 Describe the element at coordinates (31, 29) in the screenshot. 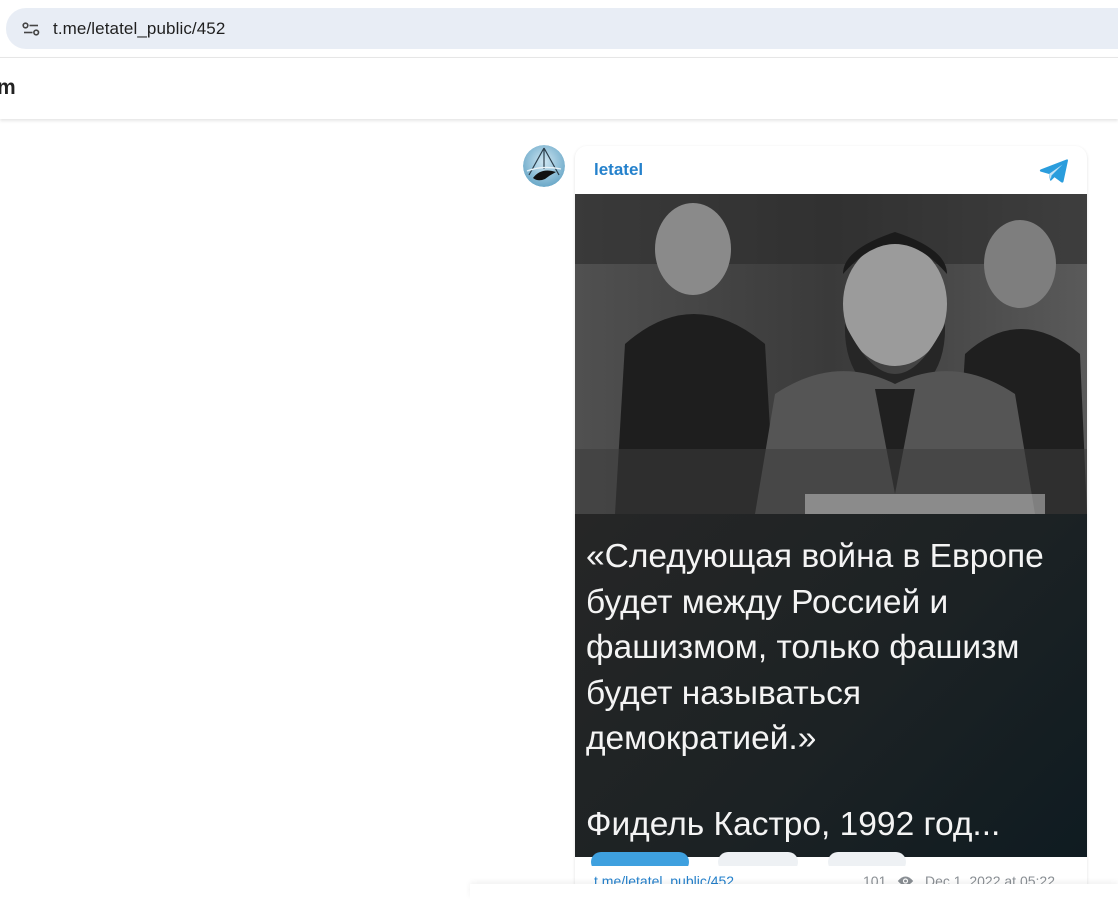

I see `site-info-icon` at that location.